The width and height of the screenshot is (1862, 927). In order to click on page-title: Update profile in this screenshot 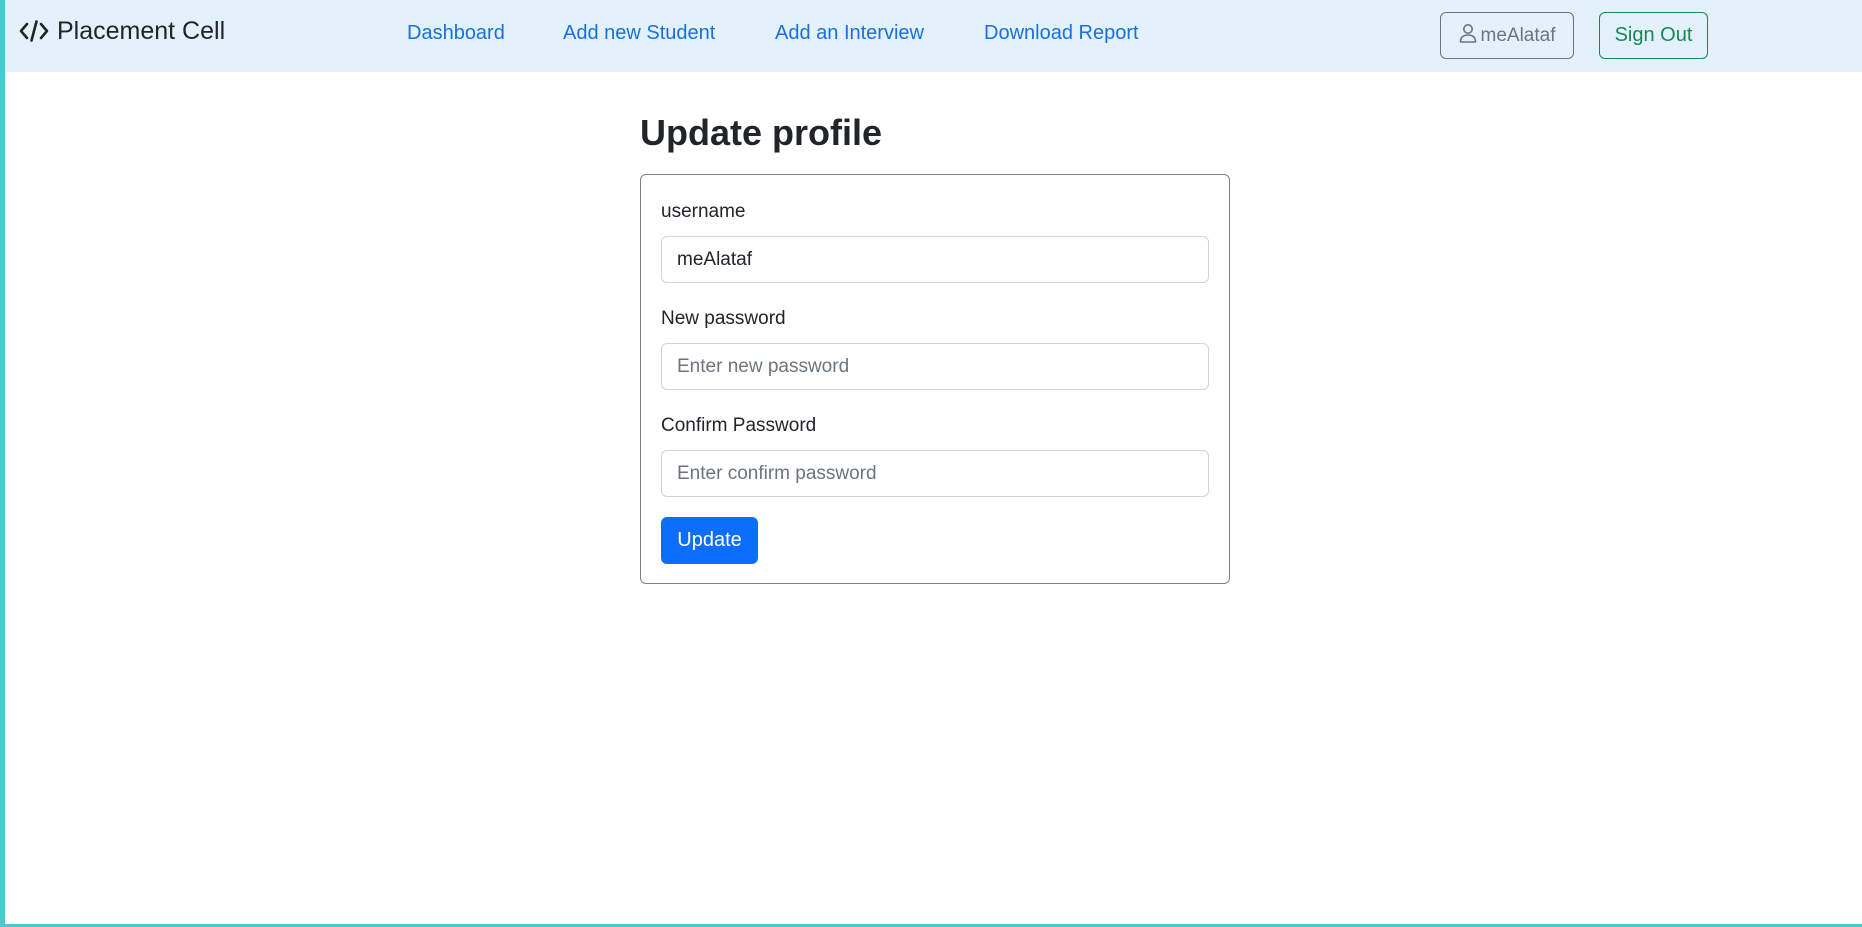, I will do `click(761, 132)`.